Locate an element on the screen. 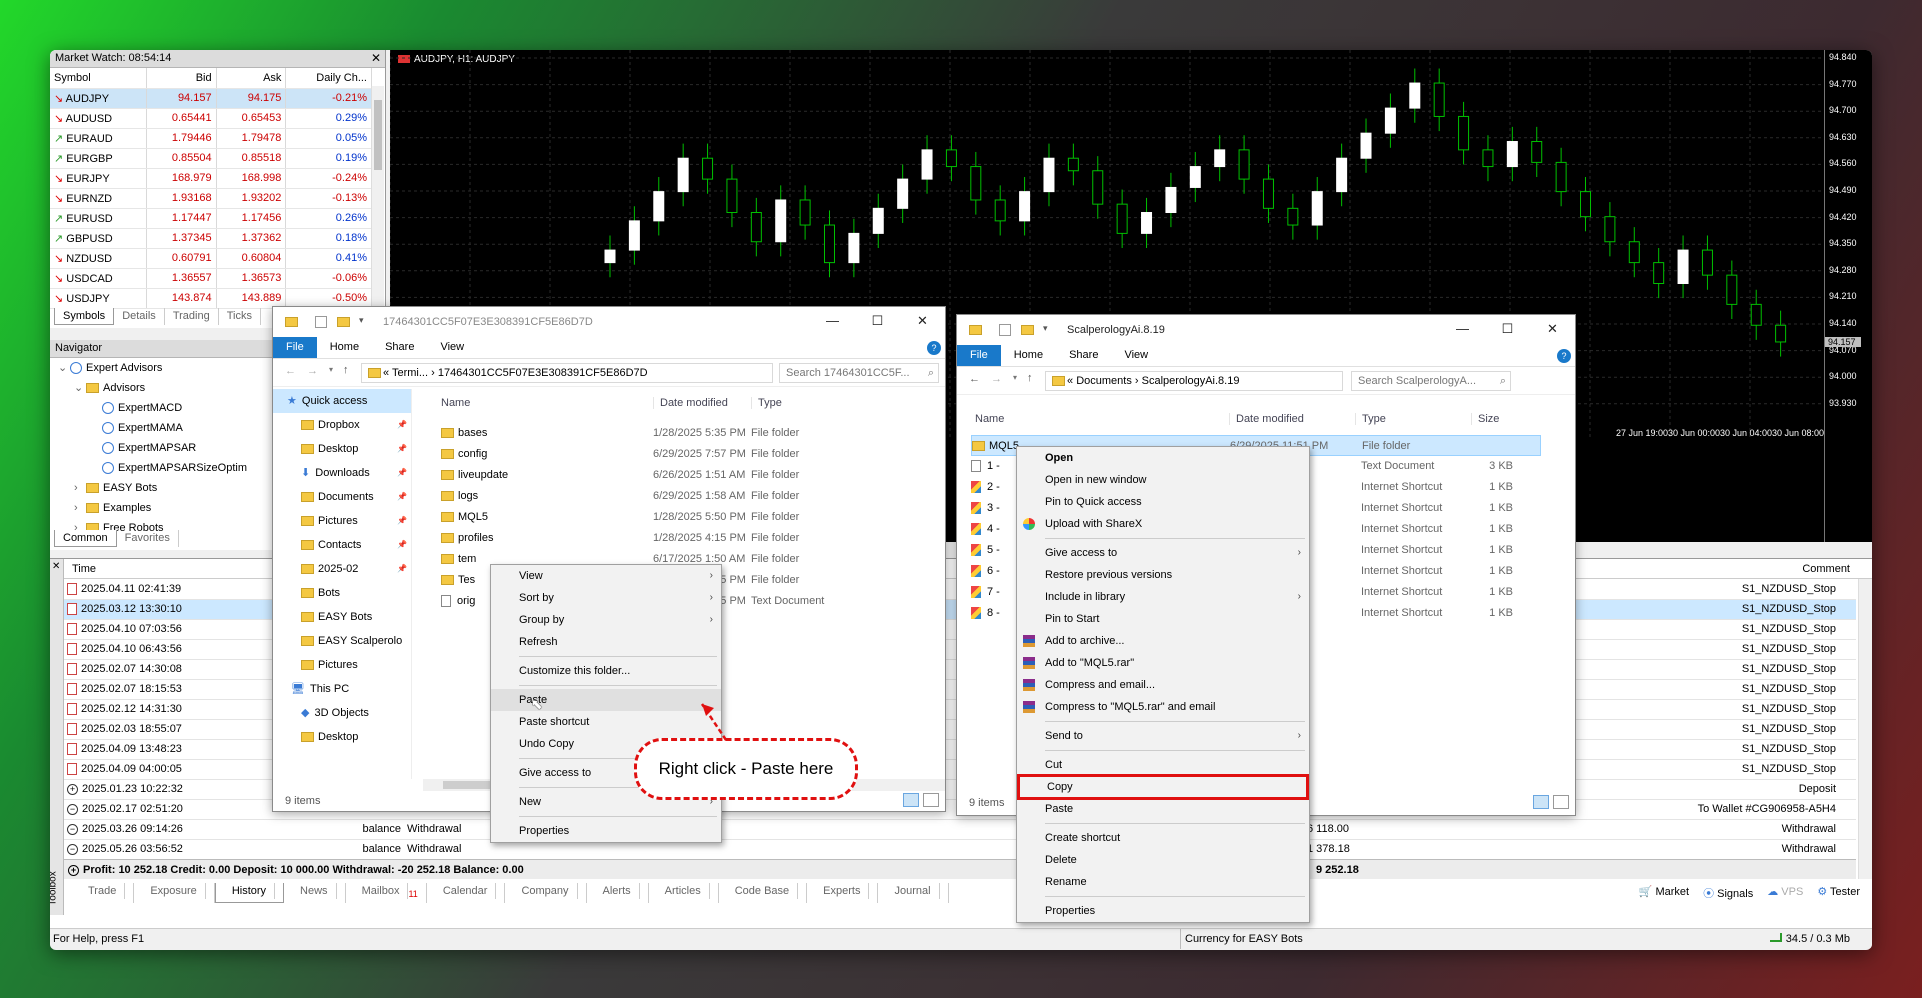  comment-column-header: Comment is located at coordinates (1826, 569).